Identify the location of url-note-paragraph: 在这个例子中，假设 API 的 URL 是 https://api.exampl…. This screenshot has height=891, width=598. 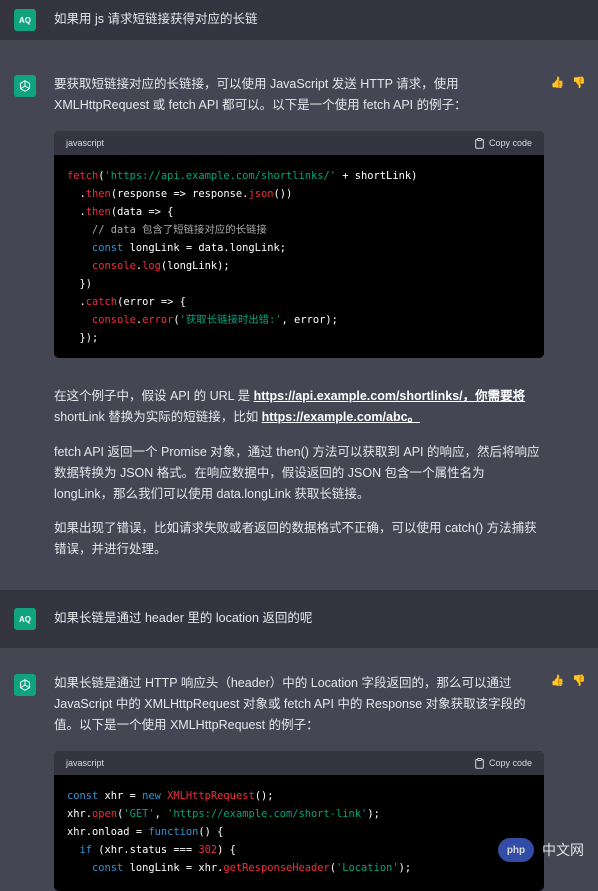
(299, 407).